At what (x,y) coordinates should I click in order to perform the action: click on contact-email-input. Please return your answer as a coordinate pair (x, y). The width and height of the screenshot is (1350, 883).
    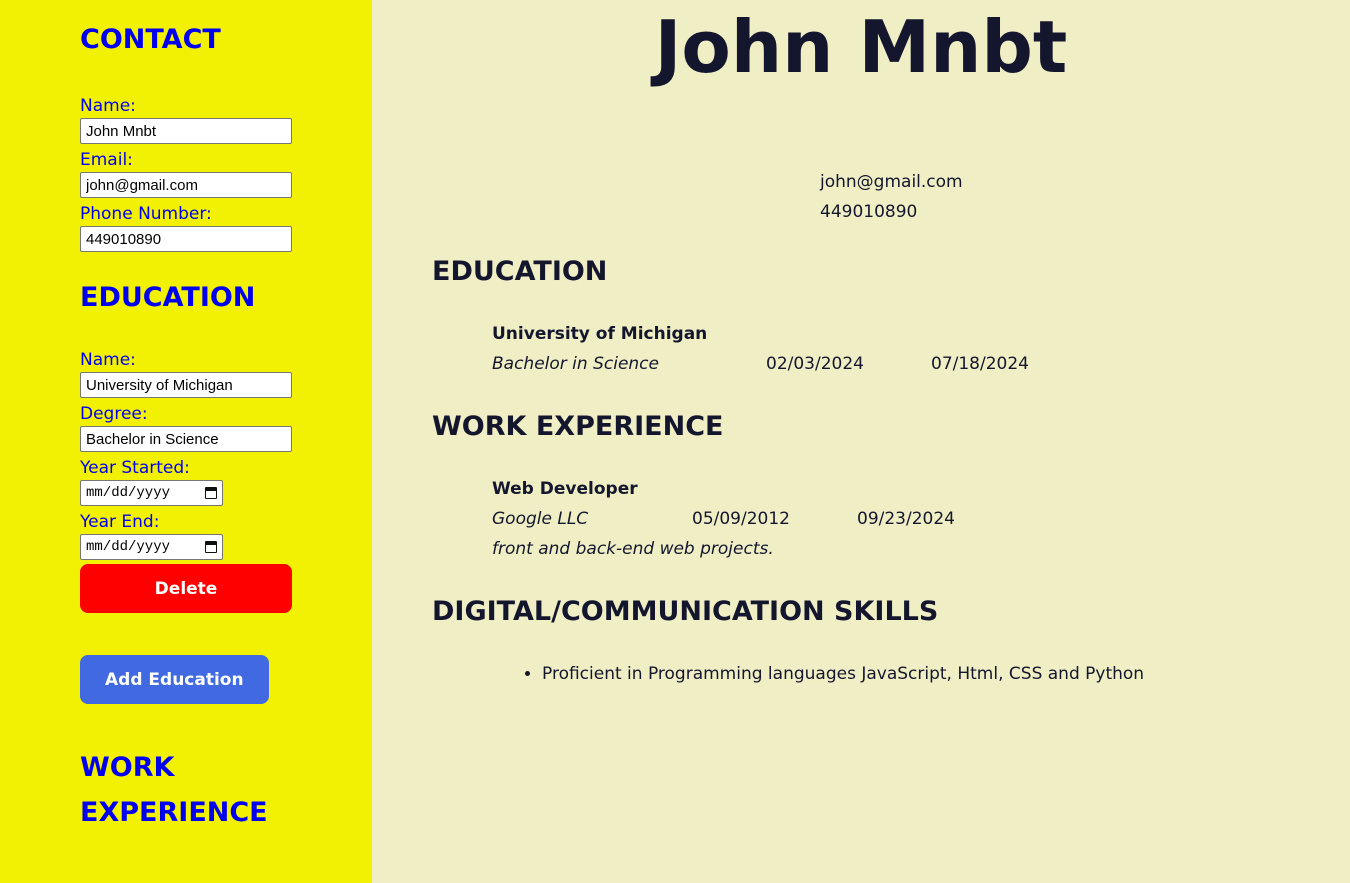
    Looking at the image, I should click on (186, 185).